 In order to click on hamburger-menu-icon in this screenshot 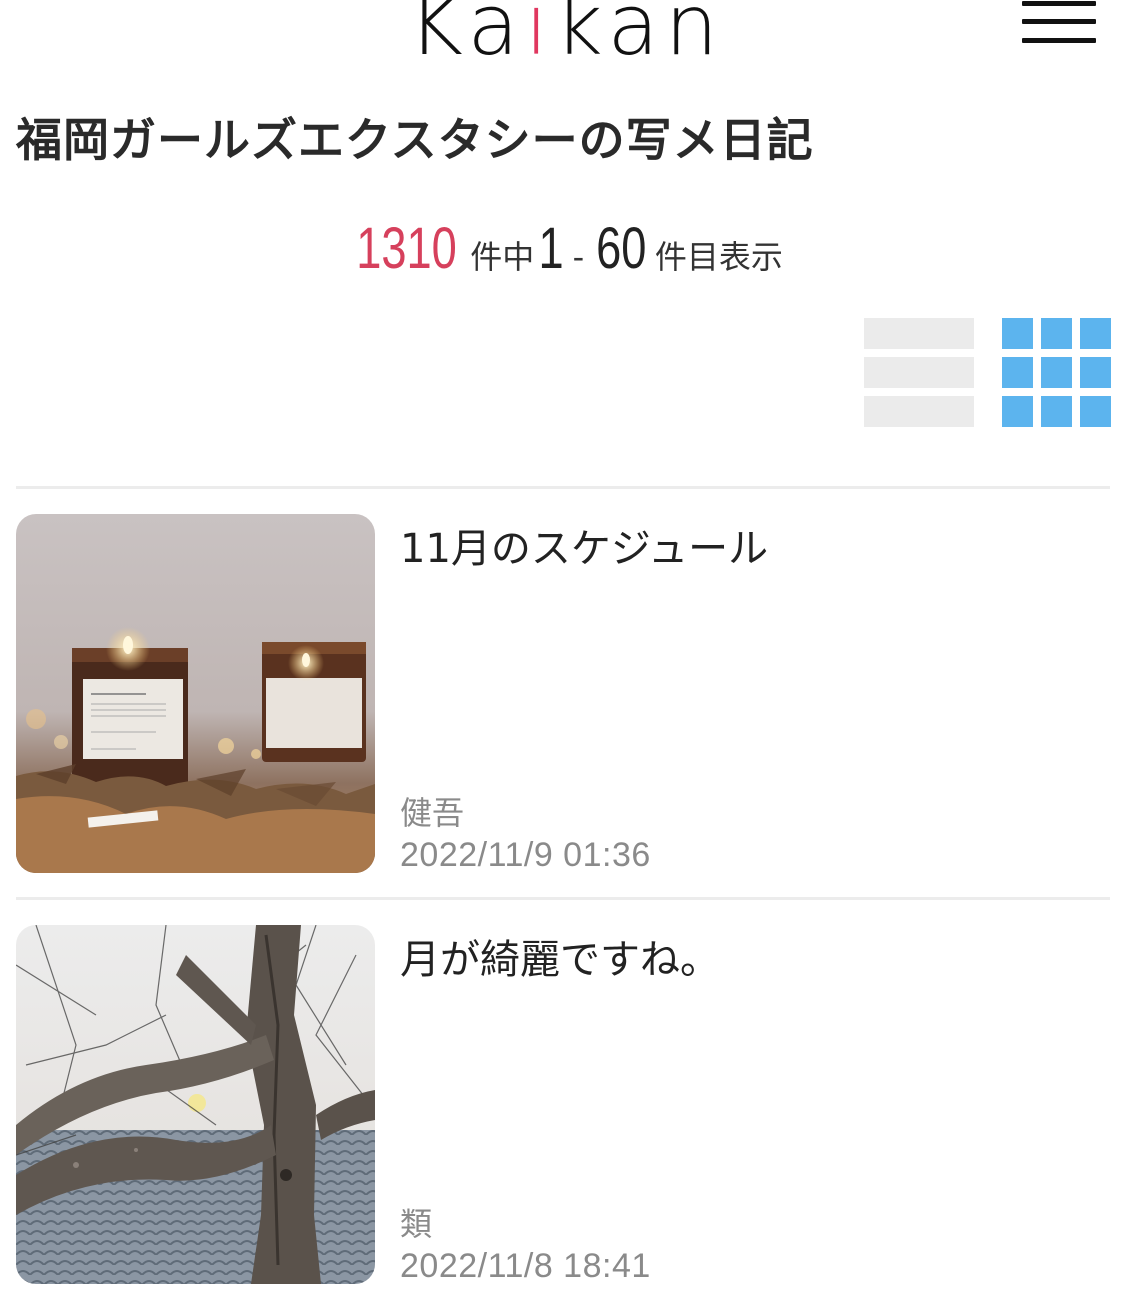, I will do `click(1059, 23)`.